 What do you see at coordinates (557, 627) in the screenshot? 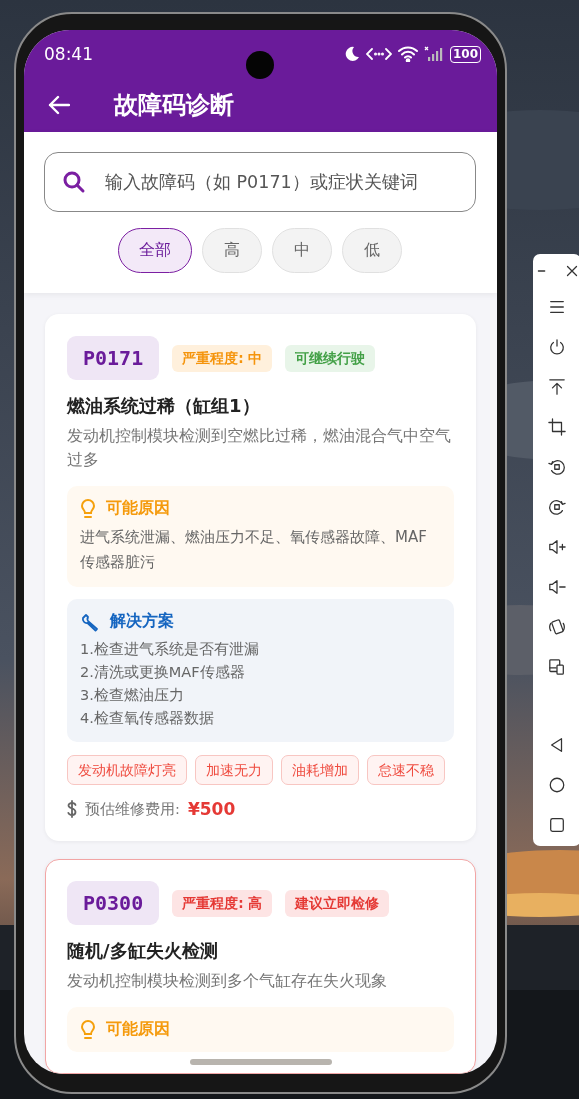
I see `phone-rotate-icon` at bounding box center [557, 627].